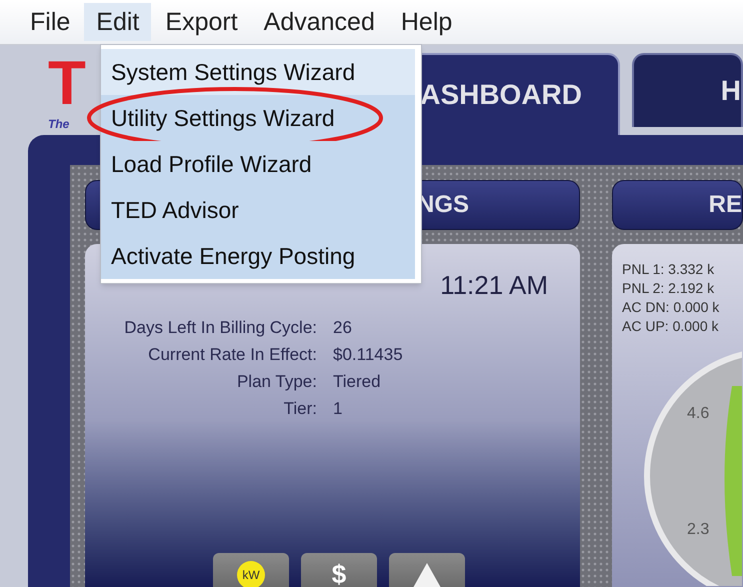 The image size is (743, 587). Describe the element at coordinates (725, 205) in the screenshot. I see `section-title: RE` at that location.